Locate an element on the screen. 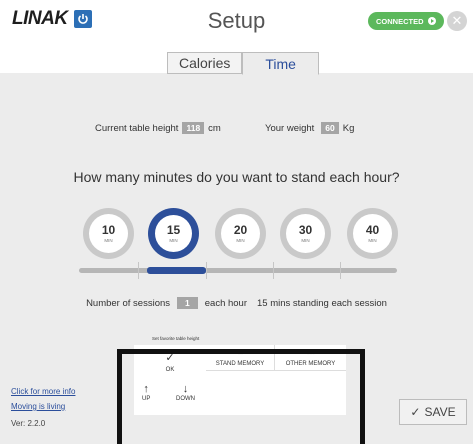 The image size is (473, 444). close-icon: ✕ is located at coordinates (457, 20).